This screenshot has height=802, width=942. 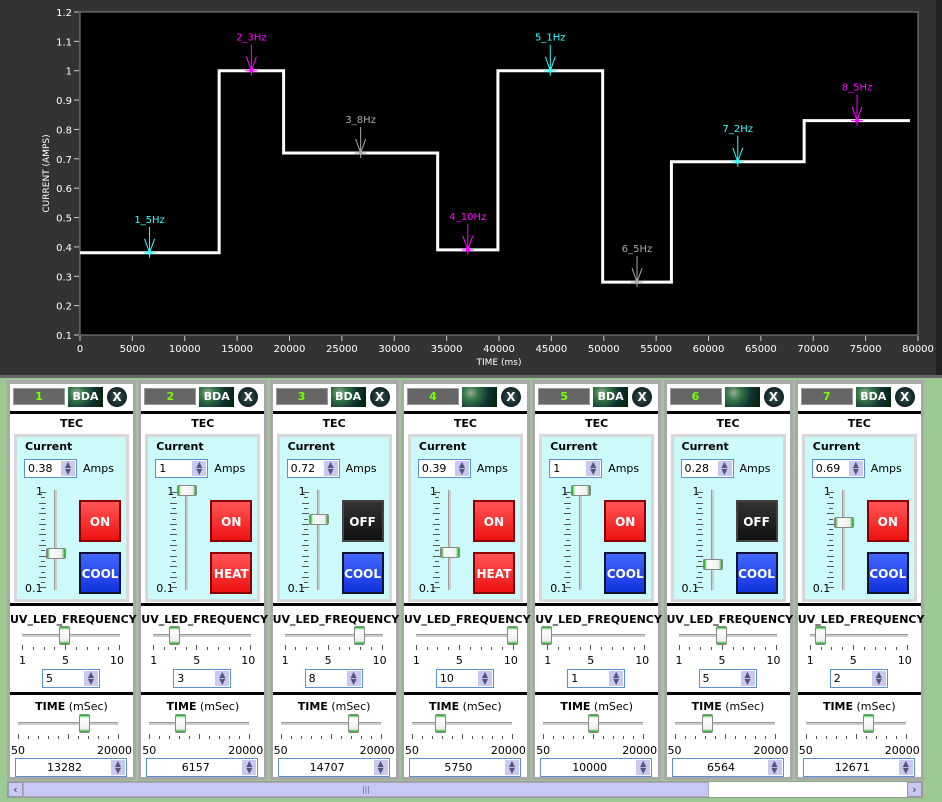 I want to click on frequency-input: 3 ▲ ▼, so click(x=202, y=678).